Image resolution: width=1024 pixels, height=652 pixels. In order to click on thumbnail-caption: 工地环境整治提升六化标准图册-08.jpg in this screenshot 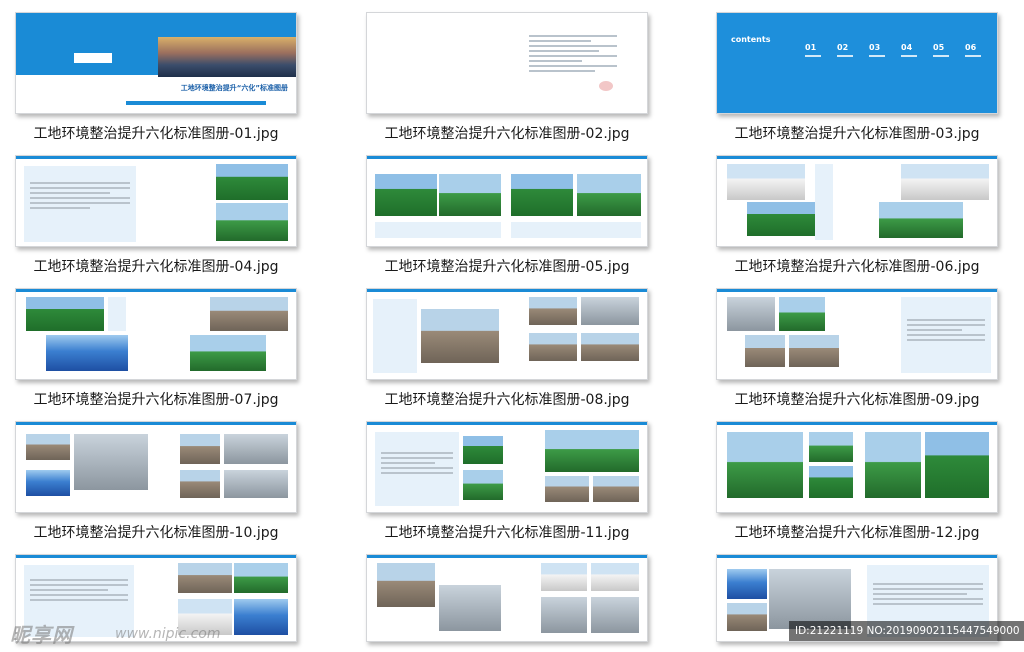, I will do `click(507, 399)`.